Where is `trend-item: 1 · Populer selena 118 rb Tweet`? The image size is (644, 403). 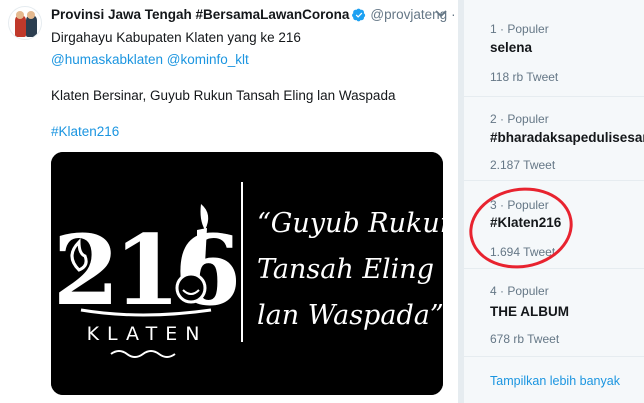 trend-item: 1 · Populer selena 118 rb Tweet is located at coordinates (554, 42).